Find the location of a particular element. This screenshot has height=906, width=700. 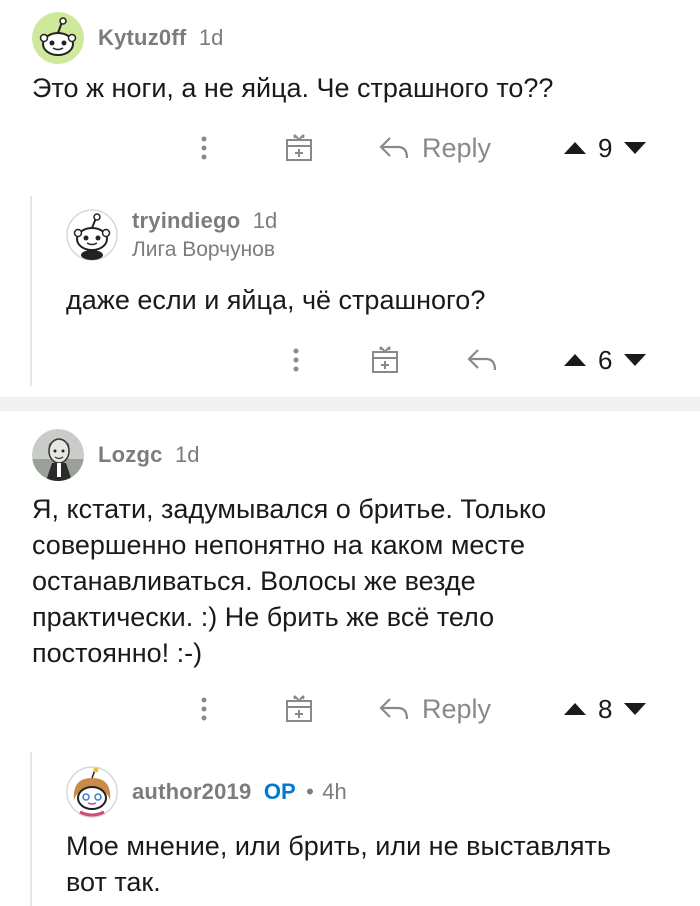

timestamp: 4h is located at coordinates (334, 791).